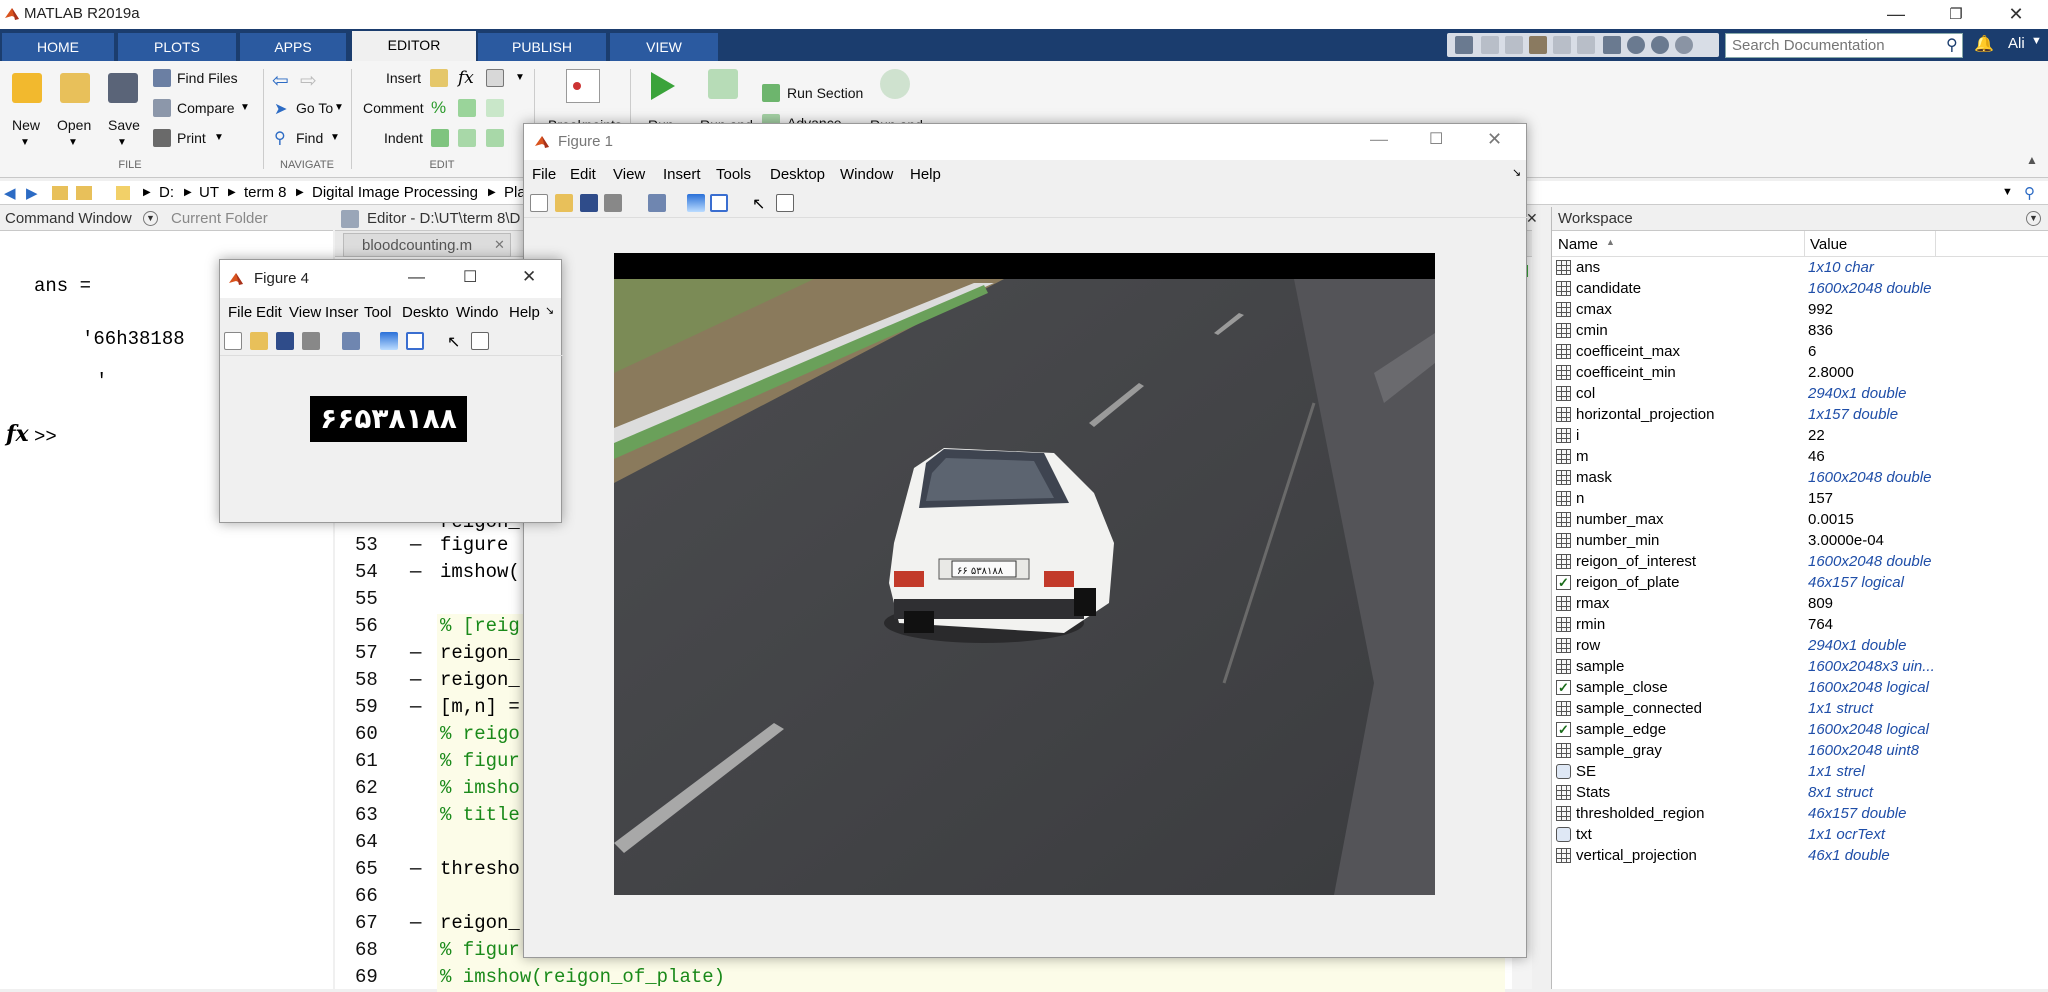 Image resolution: width=2048 pixels, height=992 pixels. Describe the element at coordinates (663, 86) in the screenshot. I see `run-icon` at that location.